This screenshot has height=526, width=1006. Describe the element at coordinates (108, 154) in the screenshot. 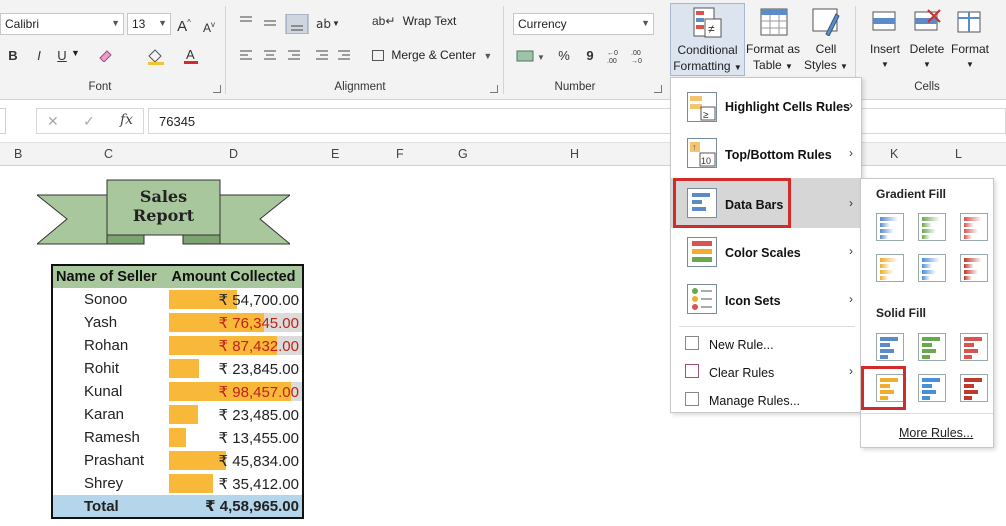

I see `column-header-c: C` at that location.